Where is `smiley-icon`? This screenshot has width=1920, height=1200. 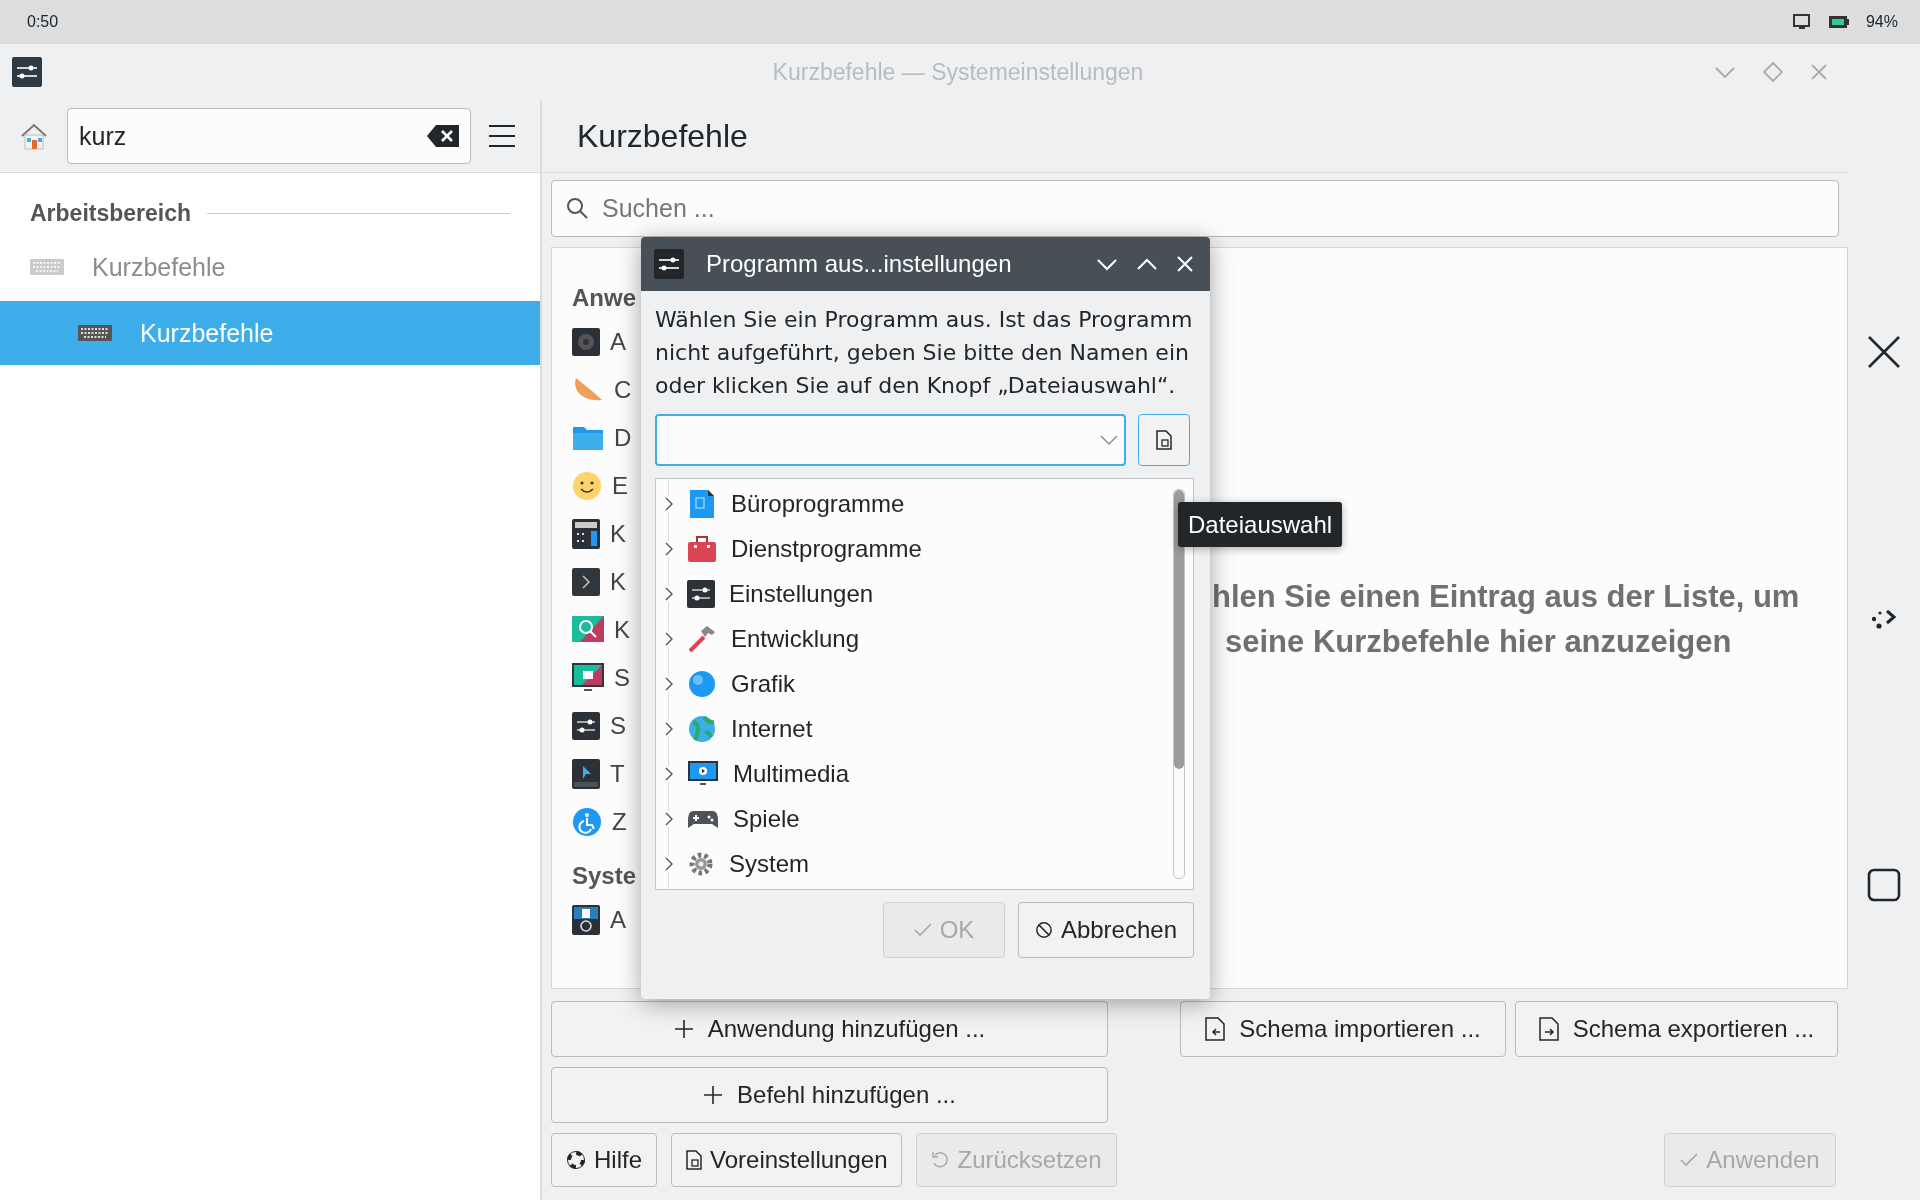
smiley-icon is located at coordinates (587, 486).